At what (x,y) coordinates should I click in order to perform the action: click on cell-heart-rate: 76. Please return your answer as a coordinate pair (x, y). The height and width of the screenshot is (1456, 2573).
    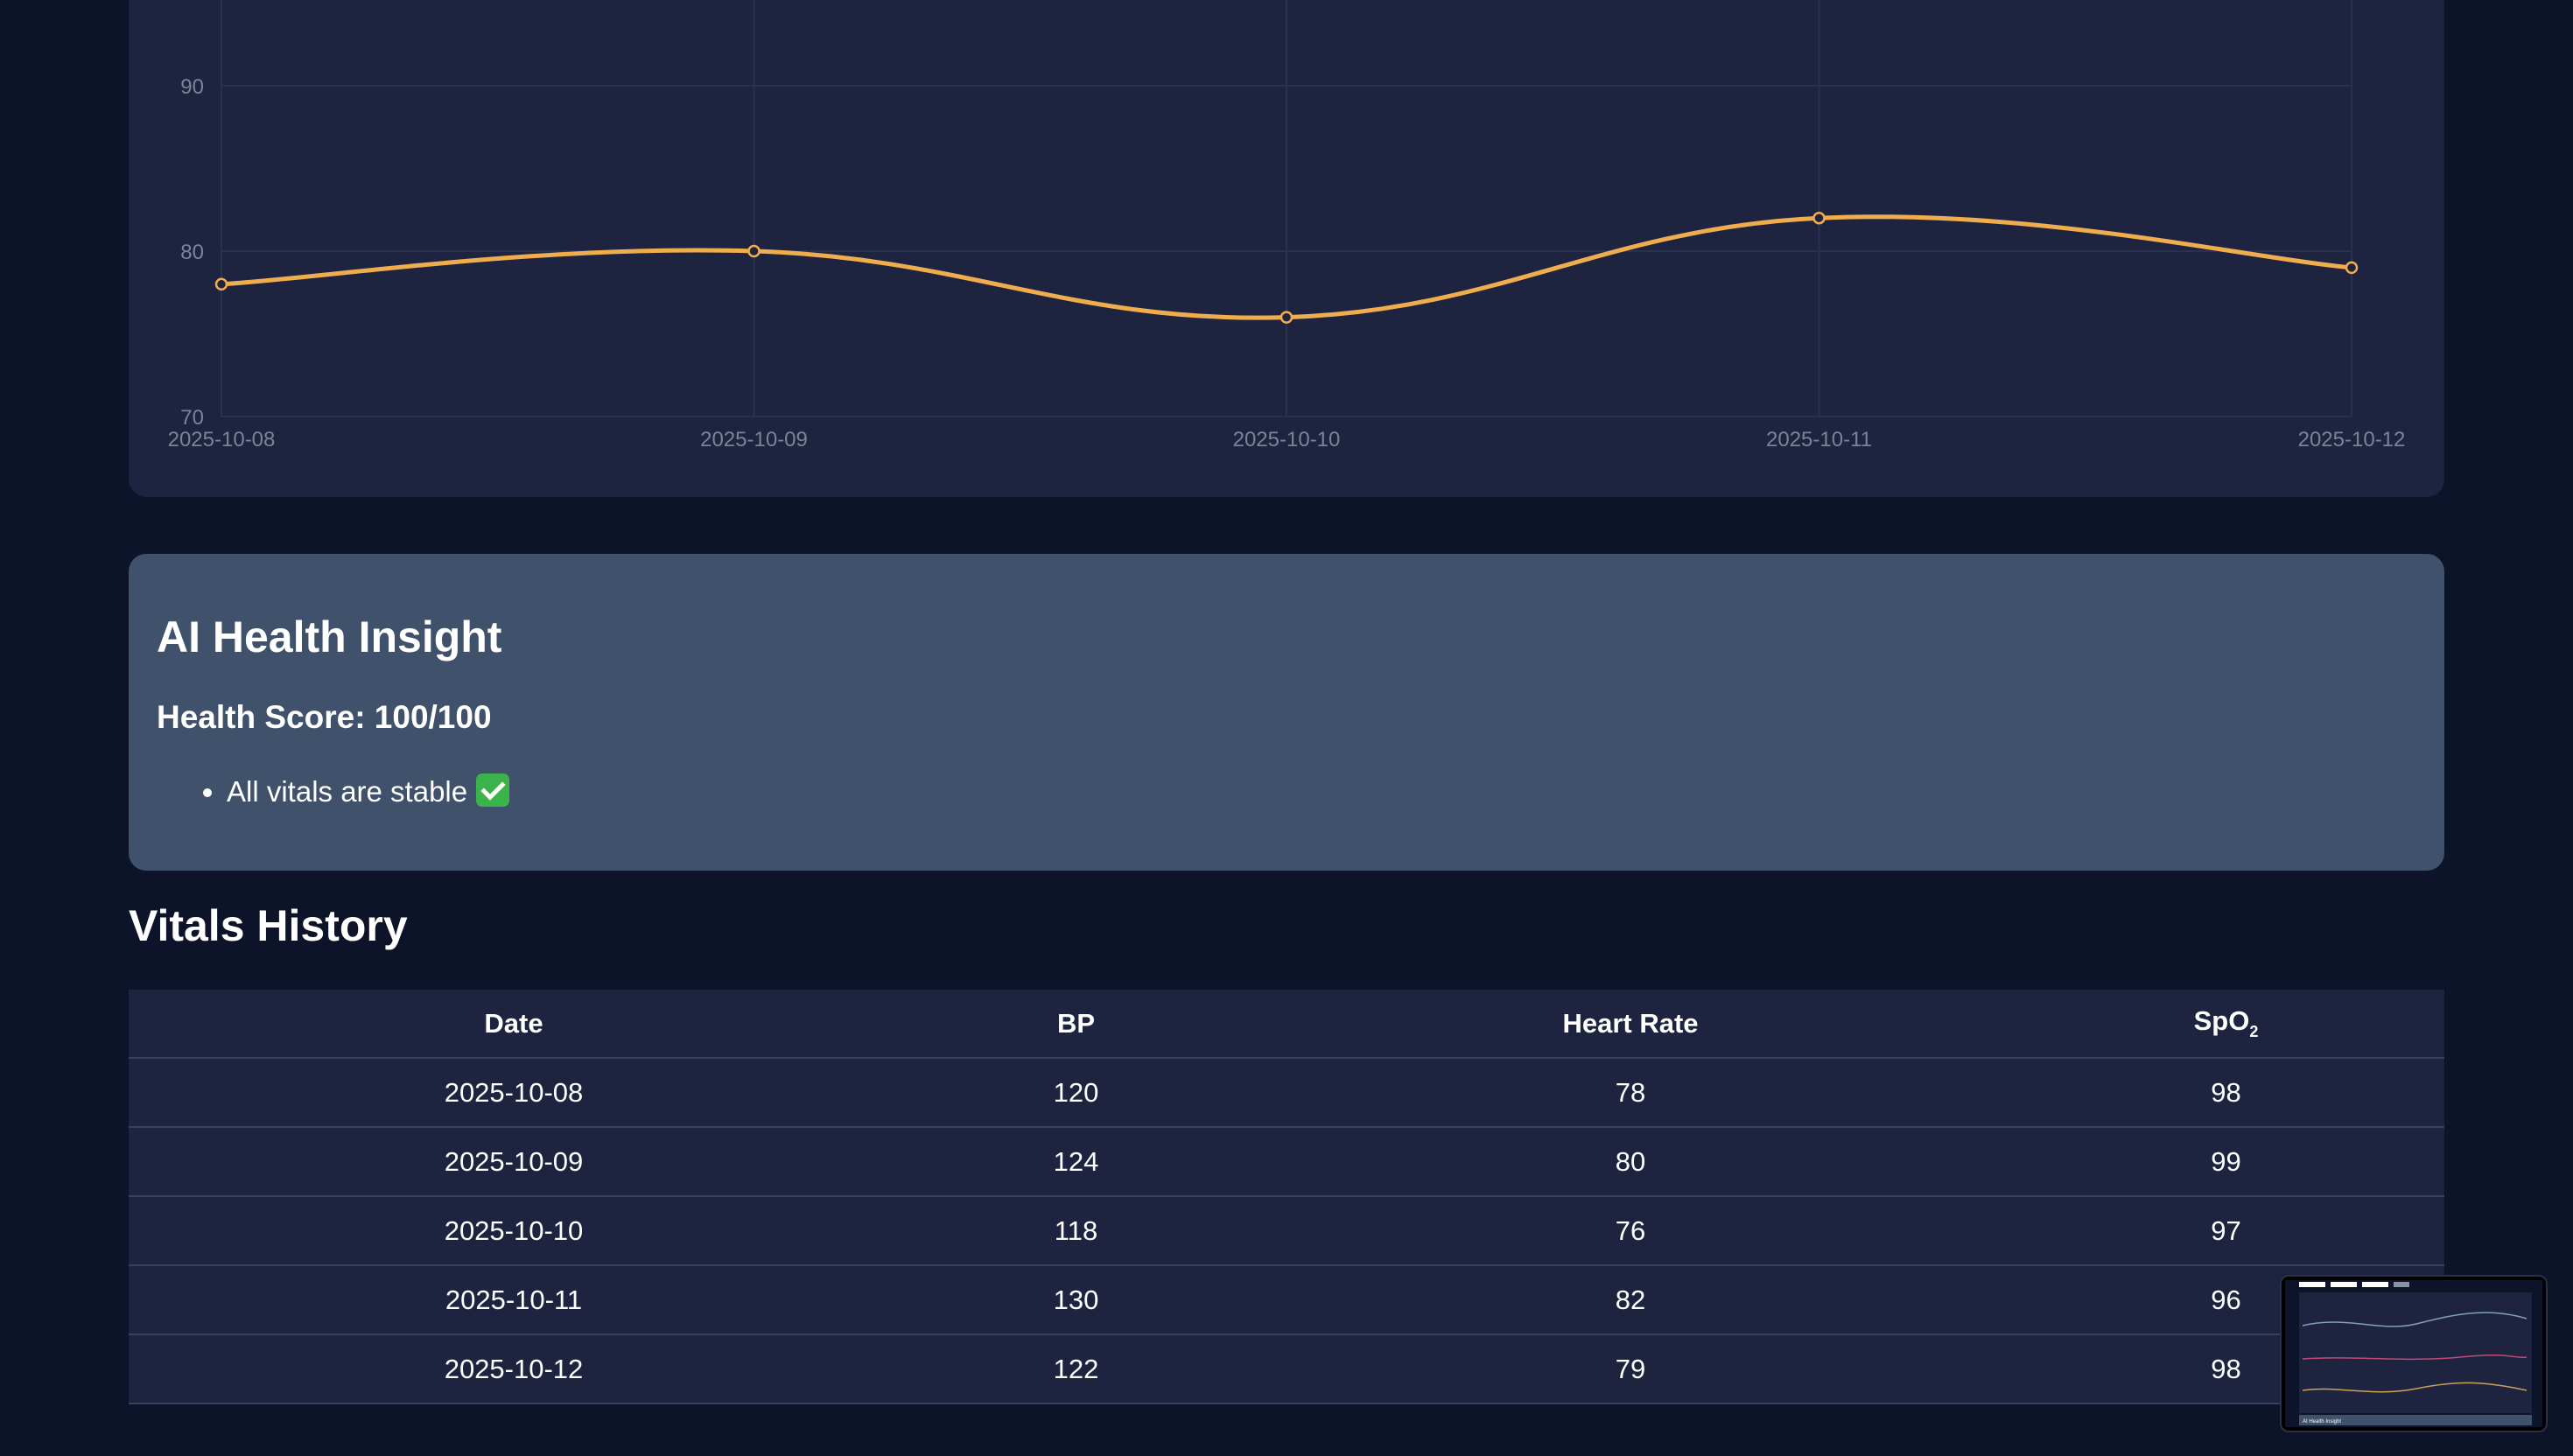
    Looking at the image, I should click on (1630, 1231).